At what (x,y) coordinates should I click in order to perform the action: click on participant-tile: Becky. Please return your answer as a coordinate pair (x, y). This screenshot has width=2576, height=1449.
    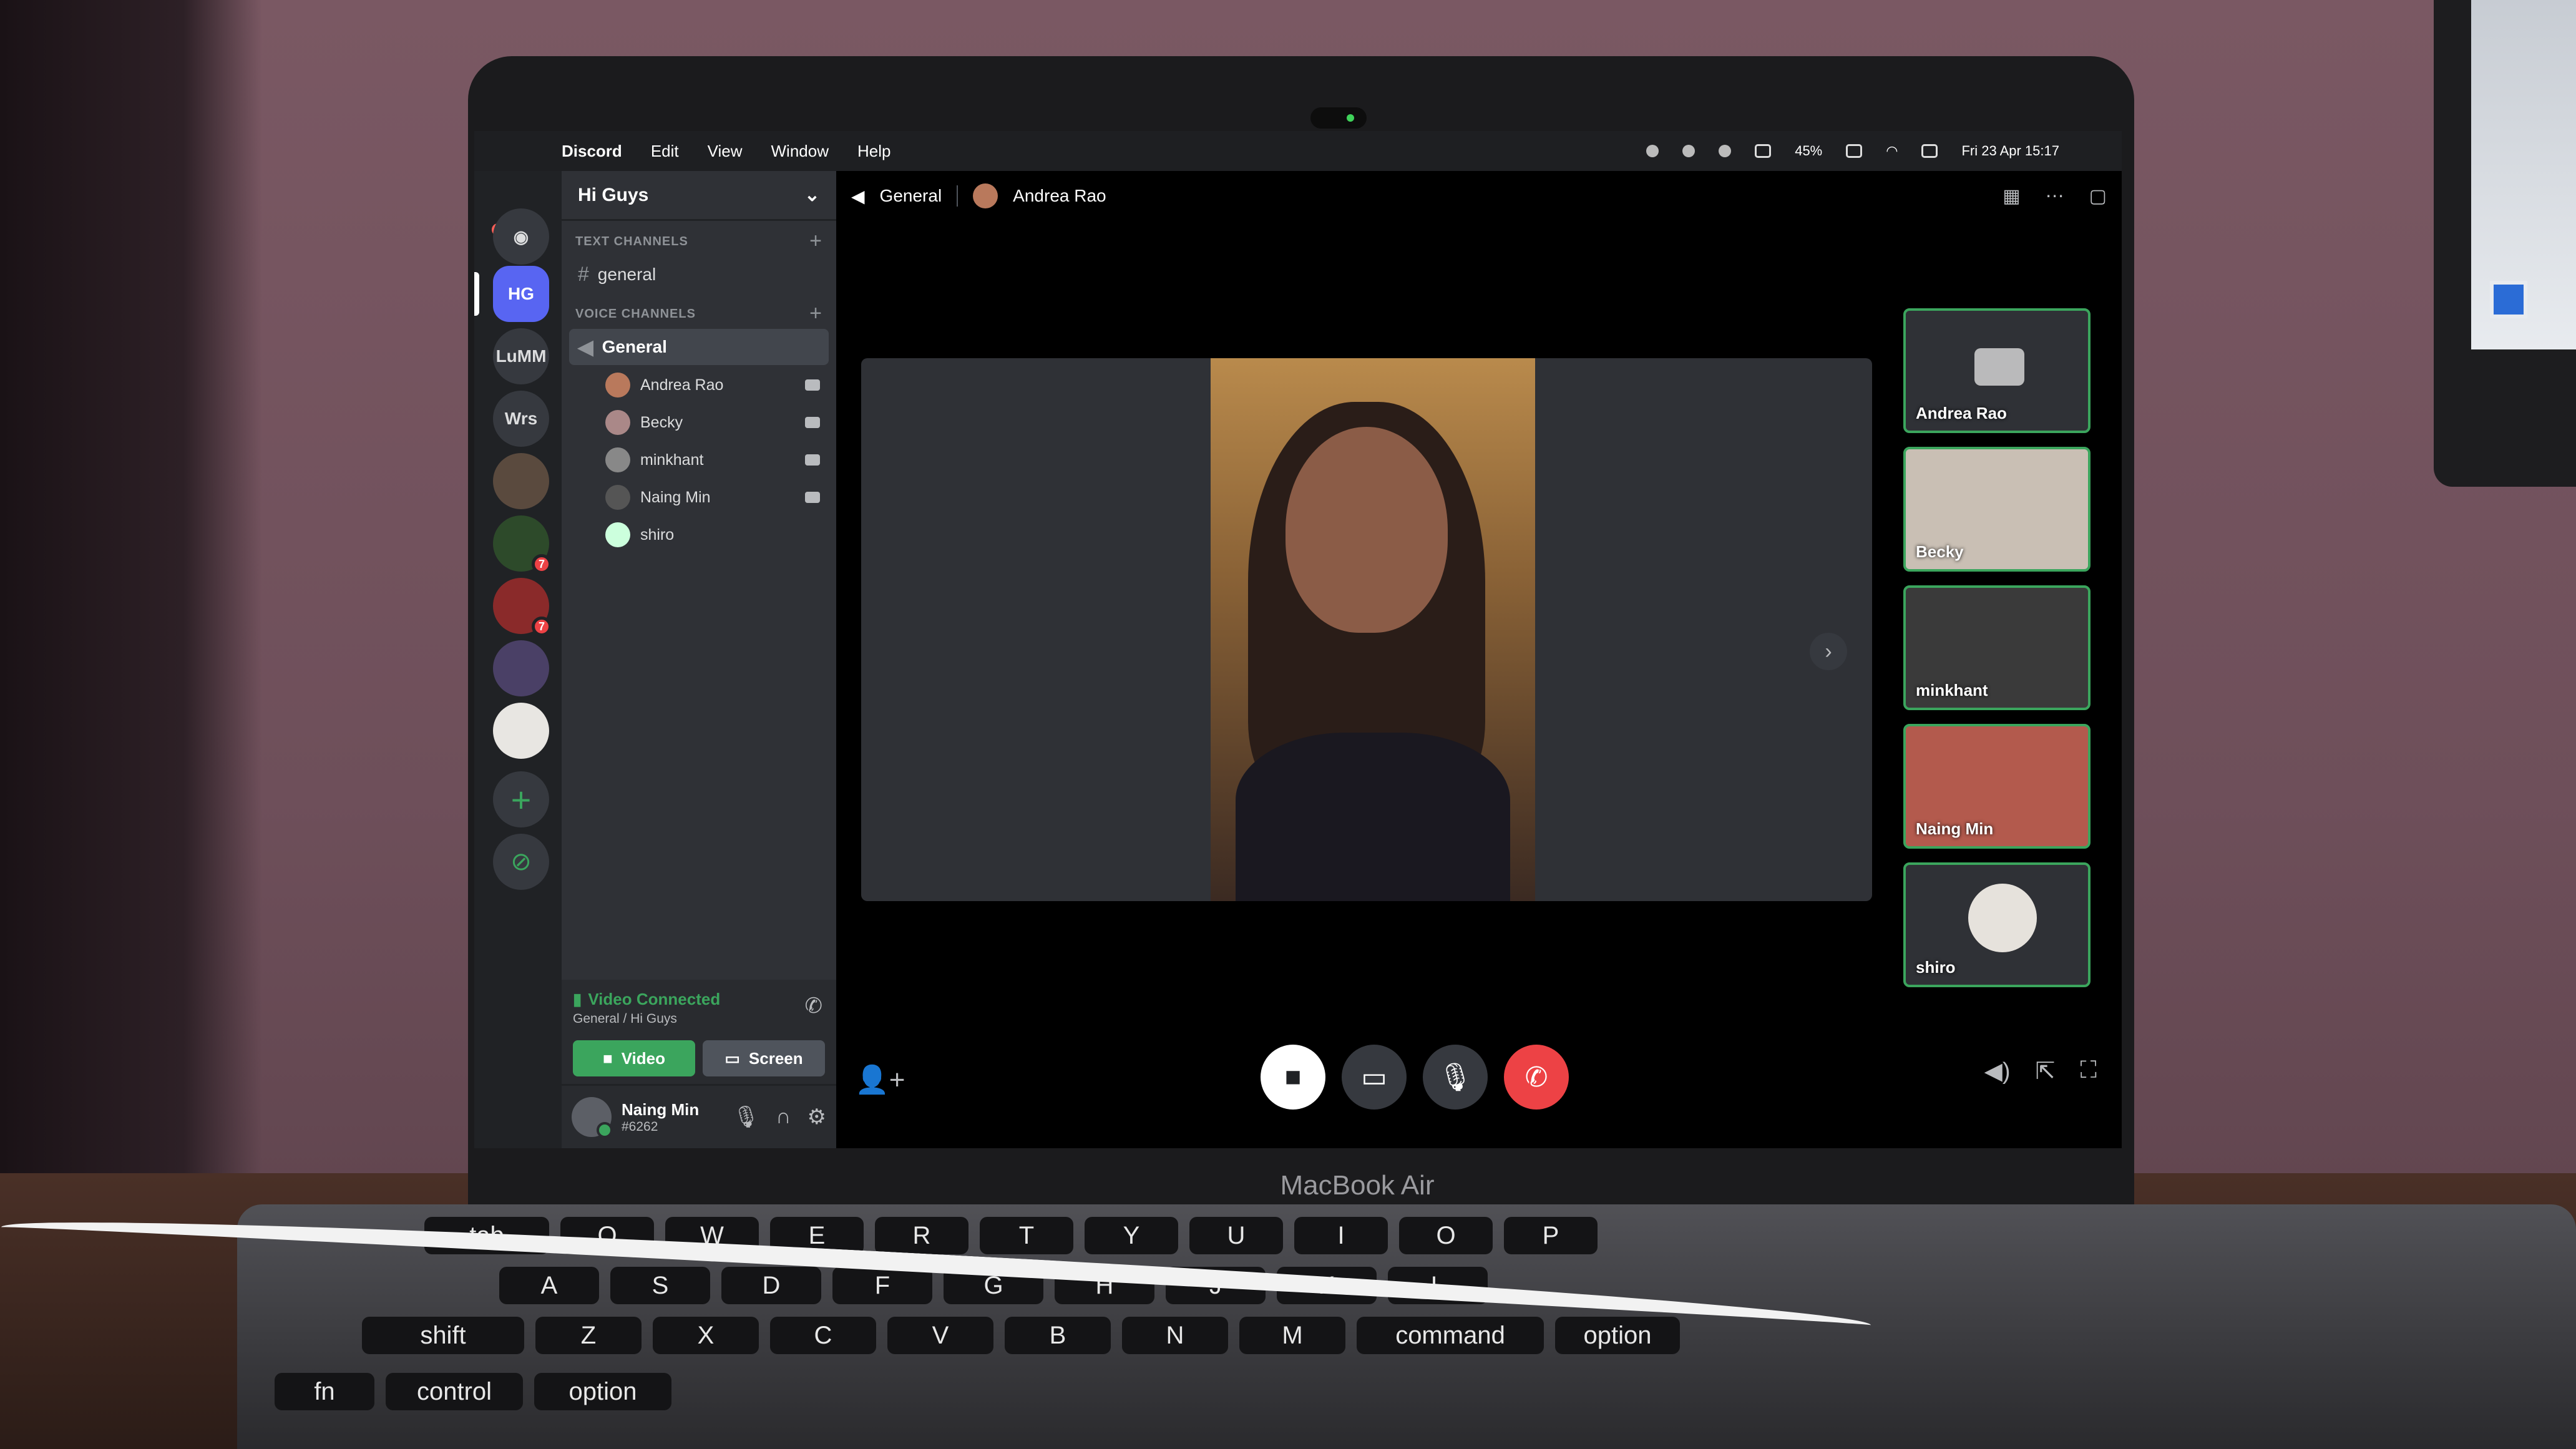
    Looking at the image, I should click on (1997, 509).